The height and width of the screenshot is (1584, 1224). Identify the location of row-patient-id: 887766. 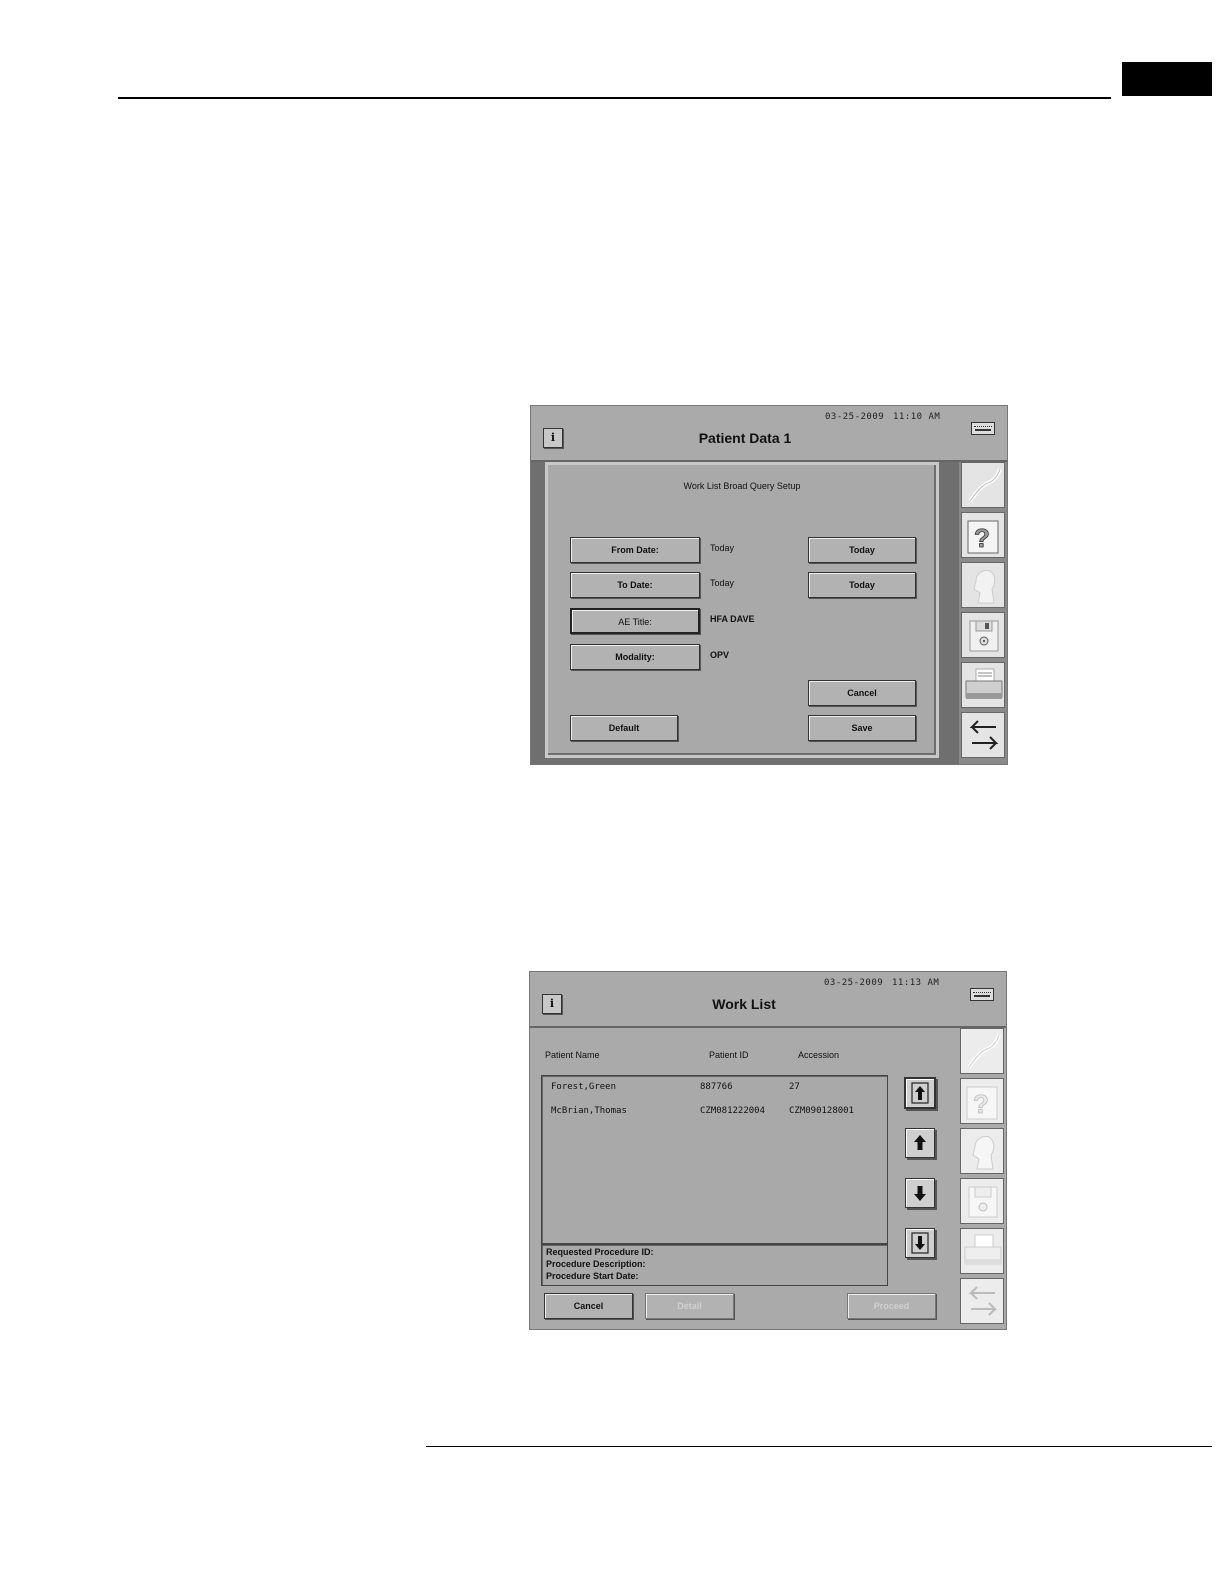
(716, 1087).